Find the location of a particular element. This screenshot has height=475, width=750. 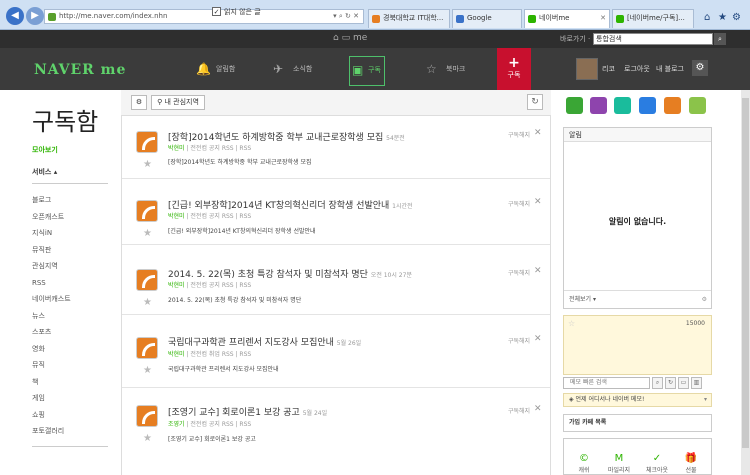

tab-bookmarks: ☆ 북마크 is located at coordinates (444, 71).